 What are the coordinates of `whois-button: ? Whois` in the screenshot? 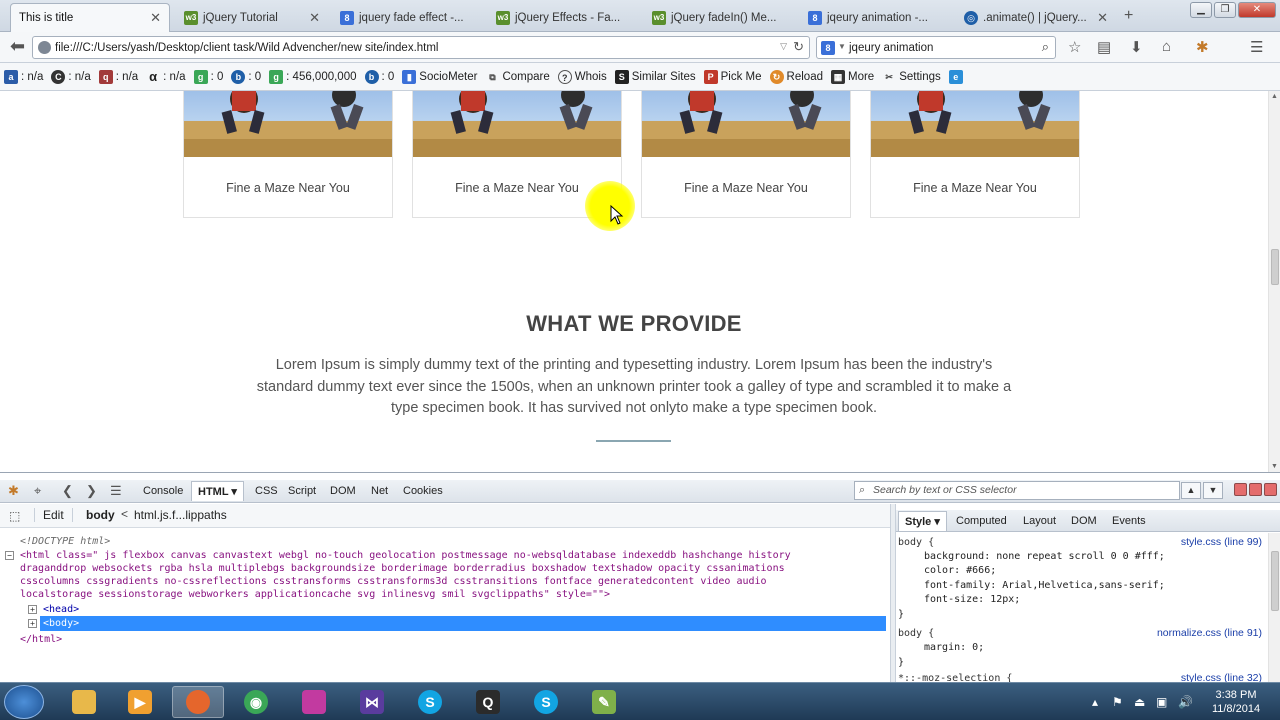 It's located at (582, 76).